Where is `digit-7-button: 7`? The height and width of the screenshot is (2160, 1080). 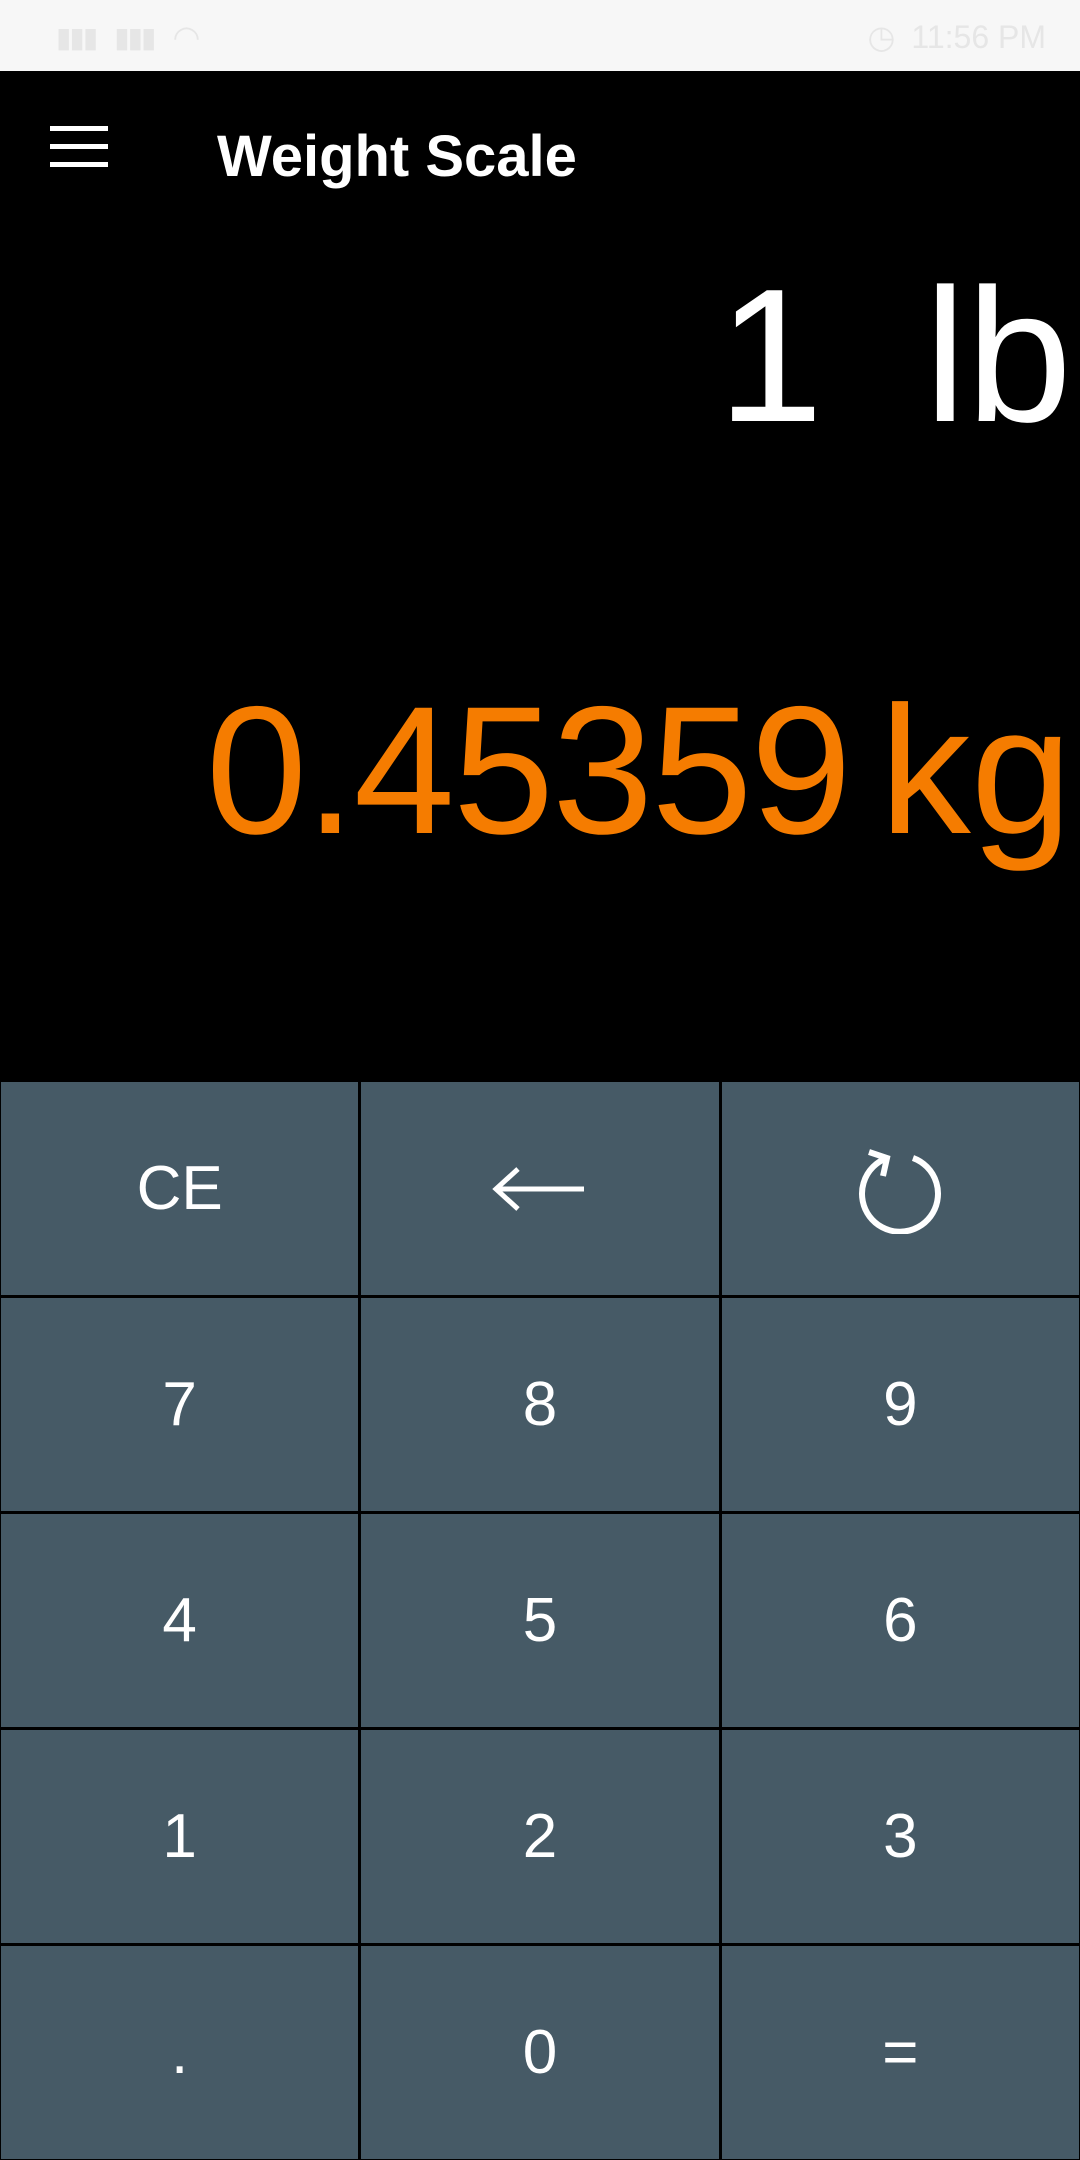
digit-7-button: 7 is located at coordinates (180, 1404).